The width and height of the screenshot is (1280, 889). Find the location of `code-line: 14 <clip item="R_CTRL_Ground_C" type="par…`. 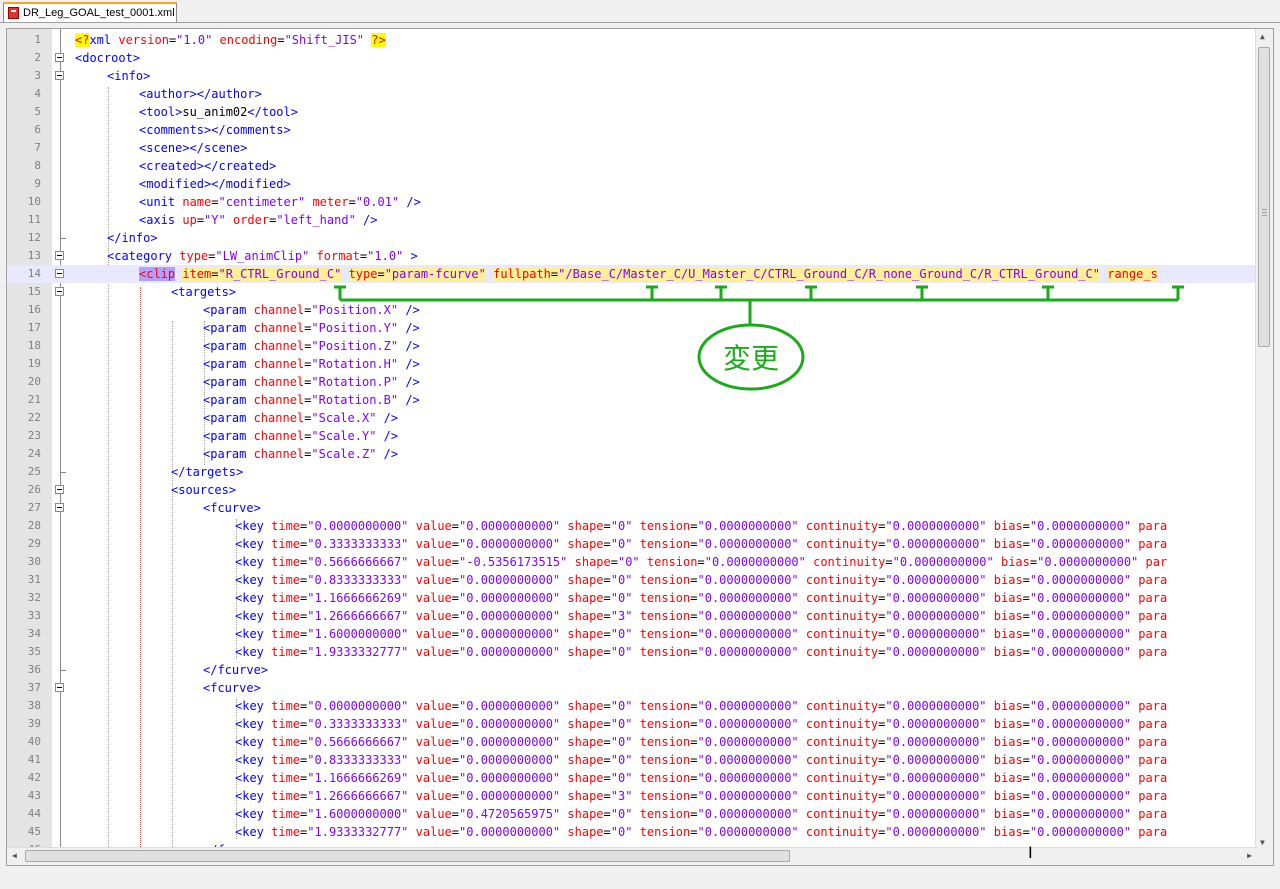

code-line: 14 <clip item="R_CTRL_Ground_C" type="par… is located at coordinates (632, 274).